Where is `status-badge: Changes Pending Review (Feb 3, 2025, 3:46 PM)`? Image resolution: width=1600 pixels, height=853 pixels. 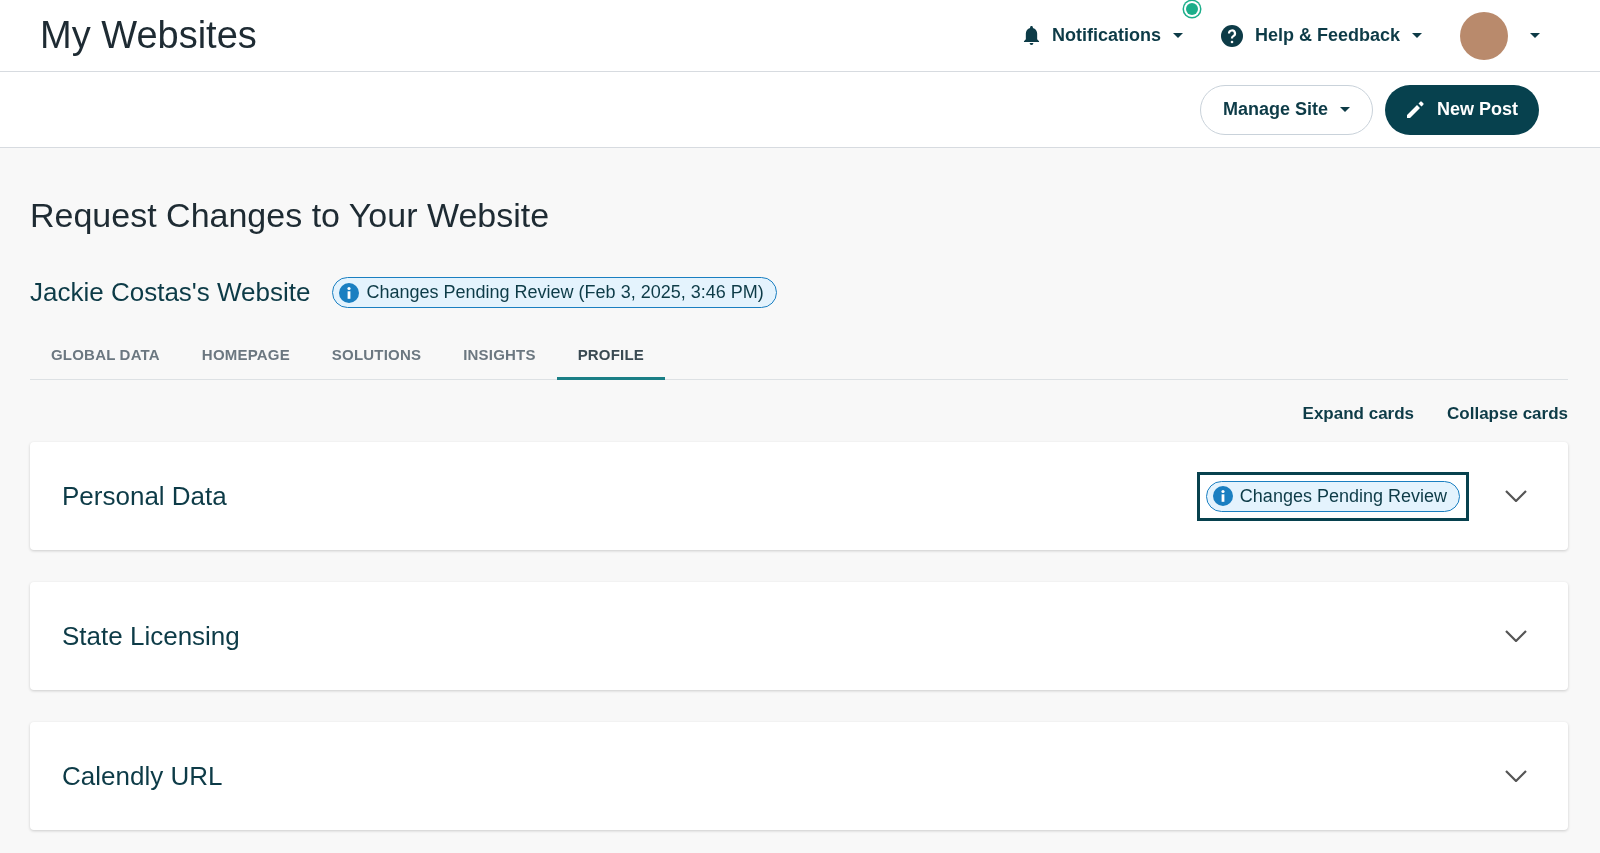 status-badge: Changes Pending Review (Feb 3, 2025, 3:46 PM) is located at coordinates (554, 292).